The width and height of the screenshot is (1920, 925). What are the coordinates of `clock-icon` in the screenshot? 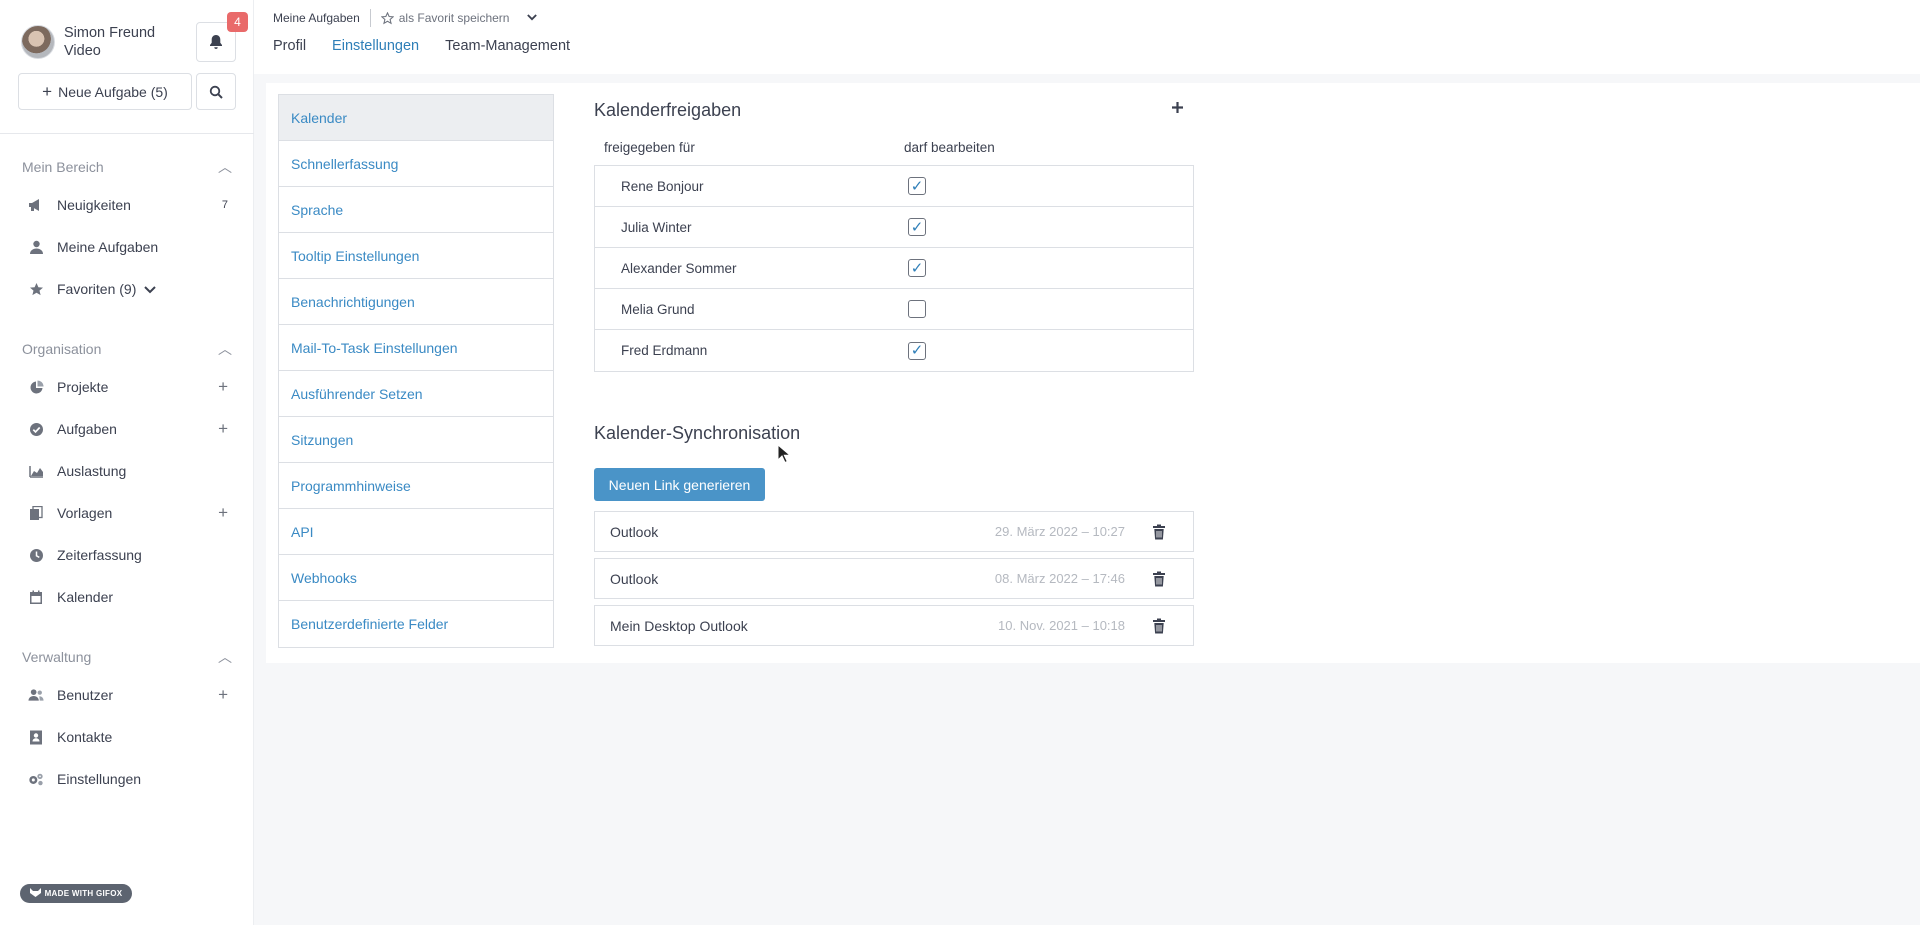 It's located at (36, 555).